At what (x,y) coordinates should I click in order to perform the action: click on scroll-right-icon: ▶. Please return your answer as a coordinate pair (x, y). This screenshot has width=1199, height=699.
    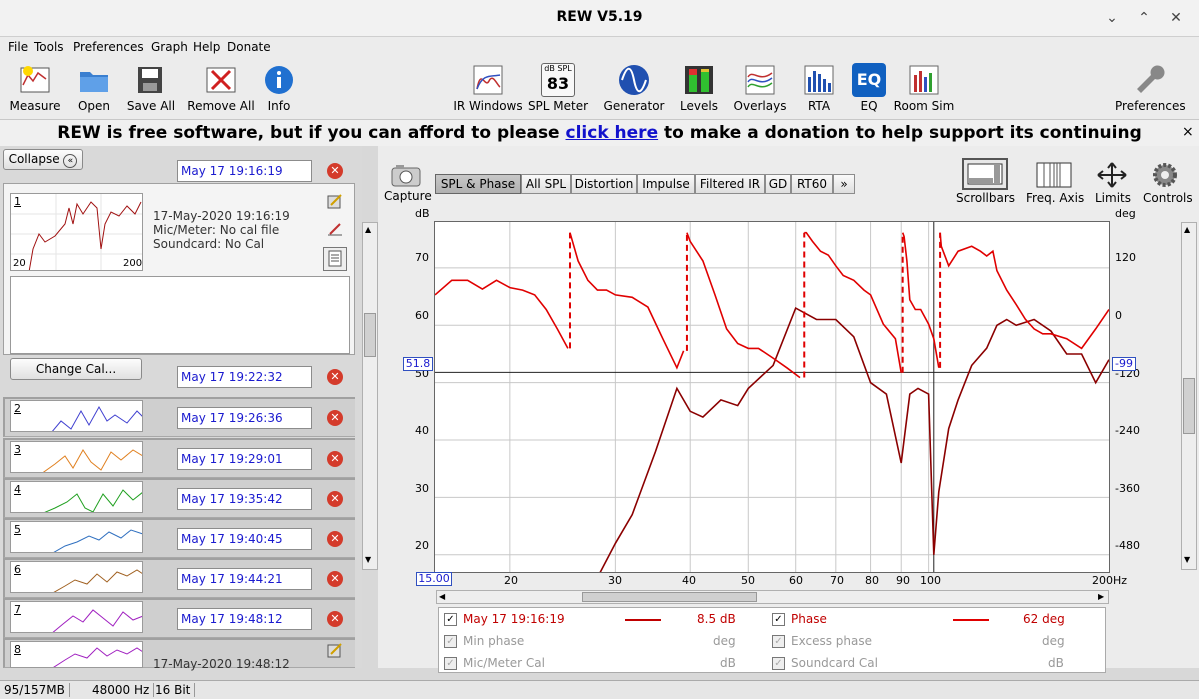
    Looking at the image, I should click on (1101, 596).